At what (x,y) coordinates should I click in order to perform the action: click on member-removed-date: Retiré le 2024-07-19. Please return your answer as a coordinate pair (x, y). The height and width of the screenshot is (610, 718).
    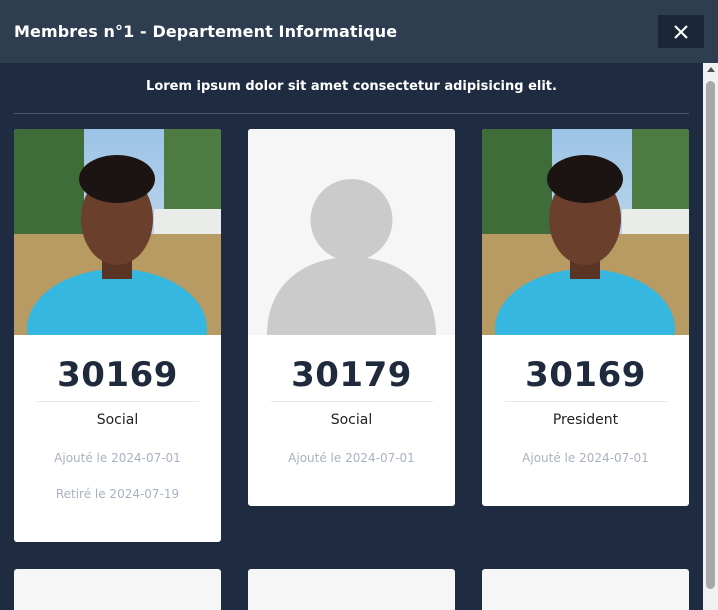
    Looking at the image, I should click on (117, 494).